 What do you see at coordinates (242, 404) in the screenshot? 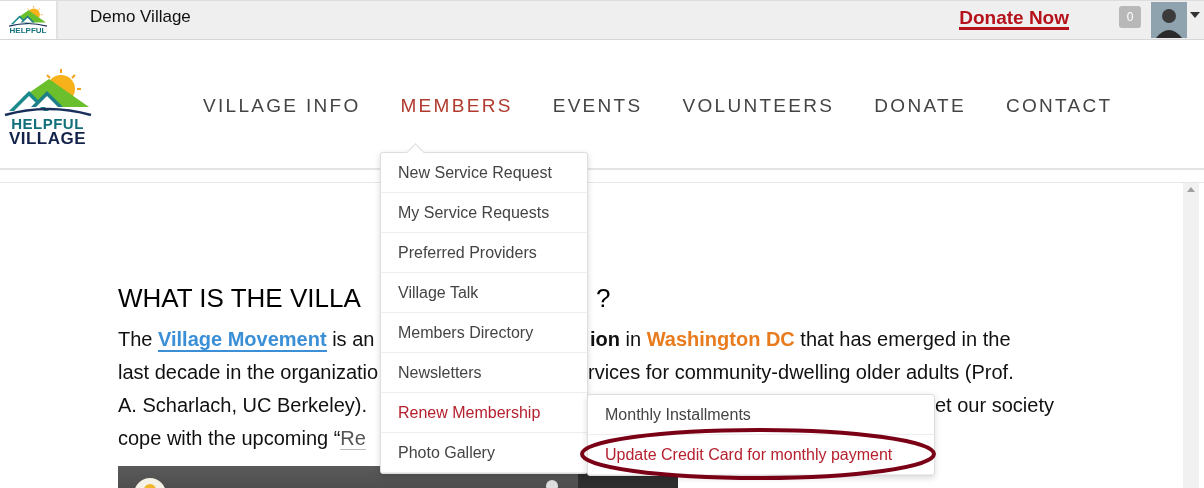
I see `paragraph-text: A. Scharlach, UC Berkeley).` at bounding box center [242, 404].